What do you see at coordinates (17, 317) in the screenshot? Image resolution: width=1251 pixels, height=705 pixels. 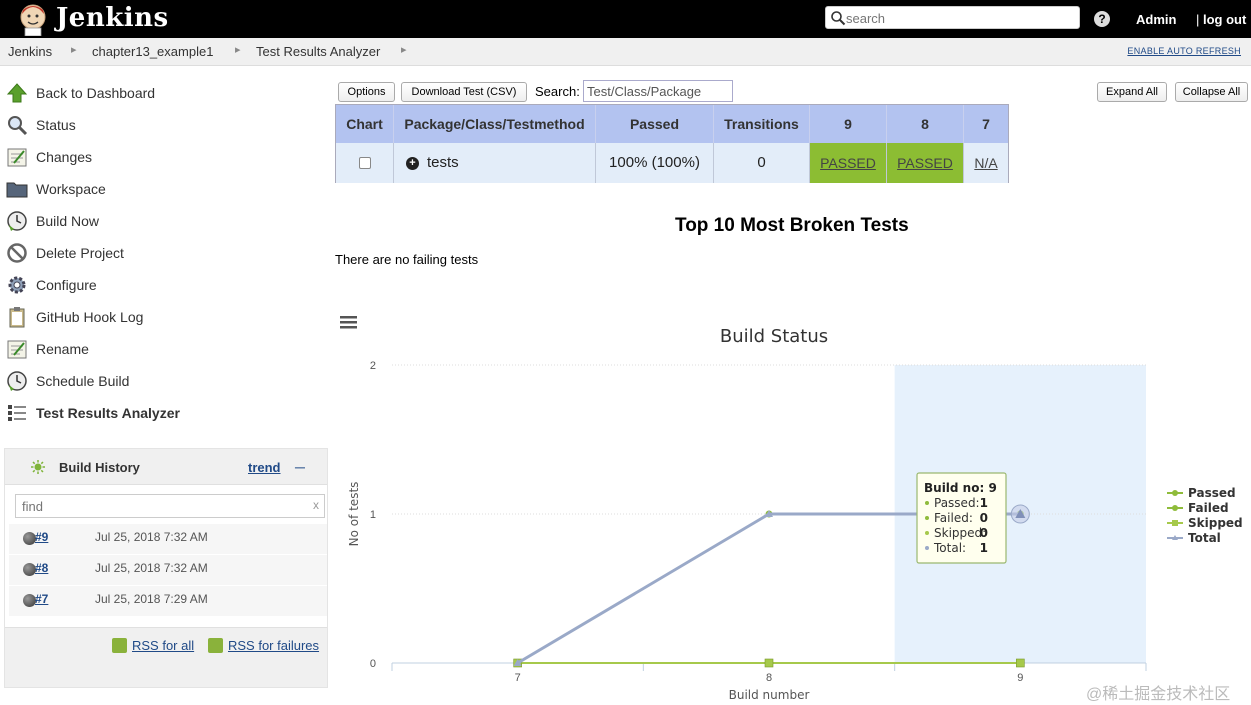 I see `clipboard-icon` at bounding box center [17, 317].